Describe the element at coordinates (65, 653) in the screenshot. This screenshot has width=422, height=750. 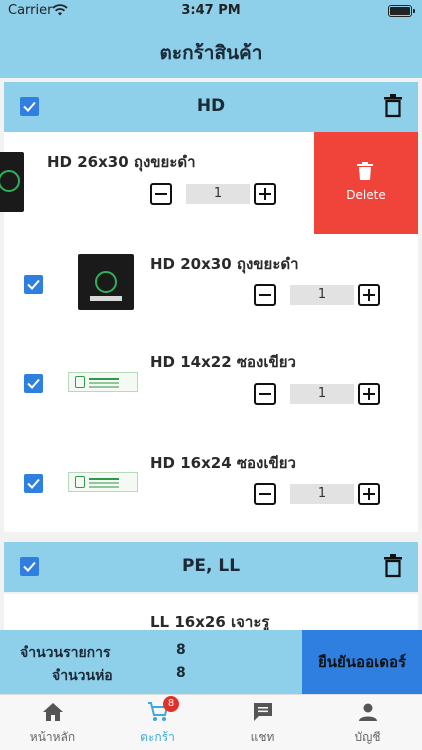
I see `items-count-label: จำนวนรายการ` at that location.